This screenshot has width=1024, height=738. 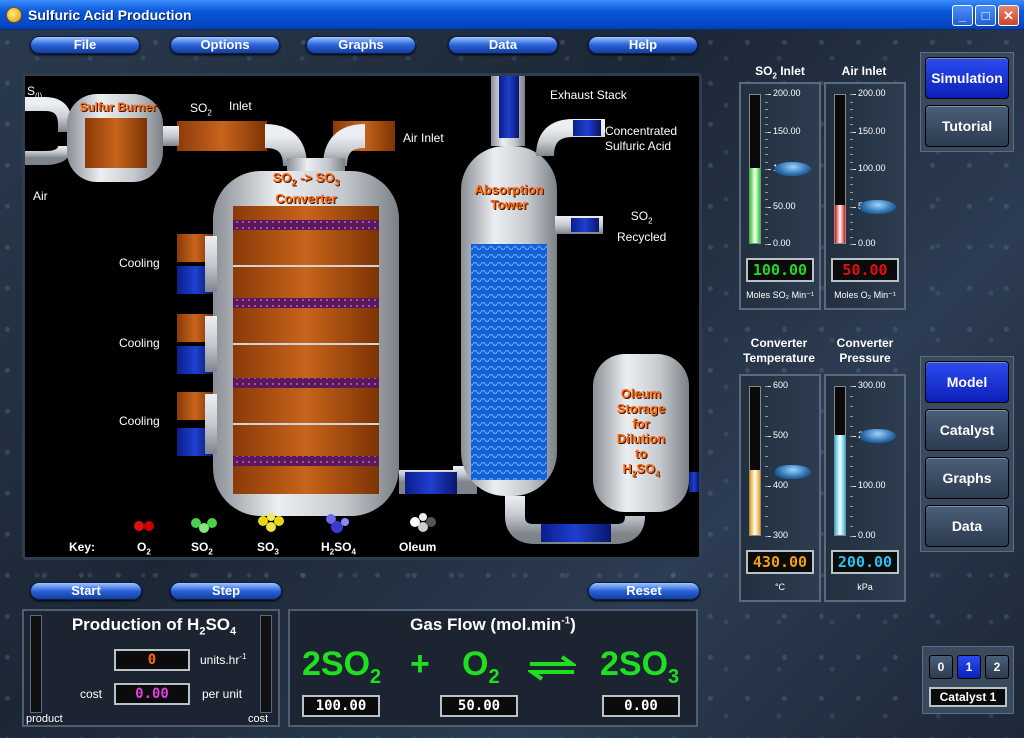 I want to click on converter-title: SO2 -> SO3 Converter, so click(x=306, y=188).